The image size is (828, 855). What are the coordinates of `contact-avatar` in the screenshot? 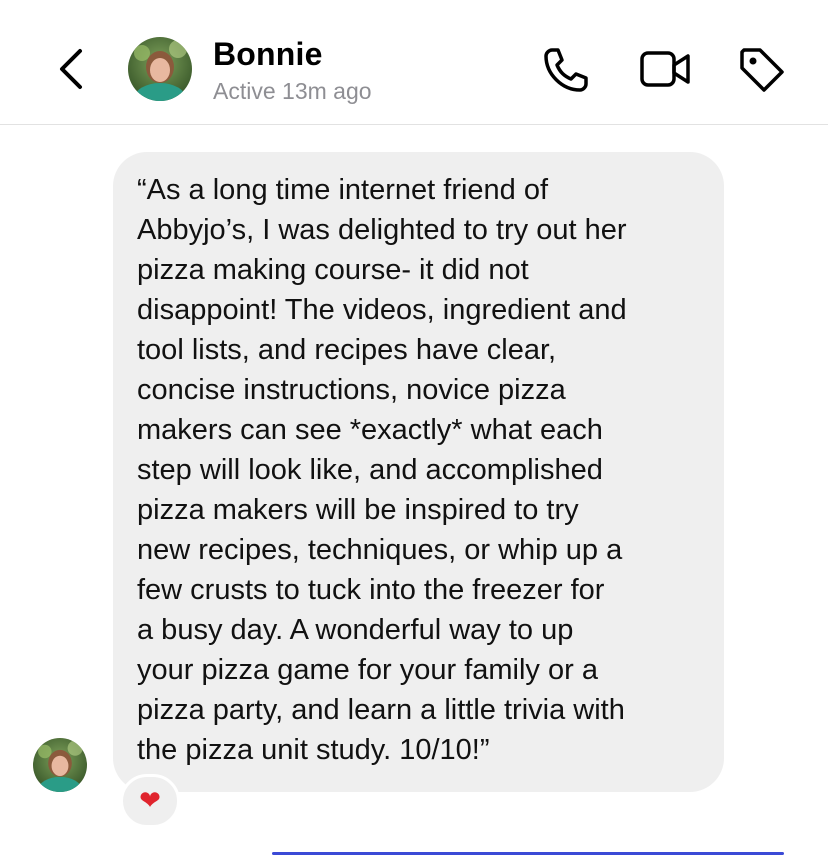 It's located at (160, 69).